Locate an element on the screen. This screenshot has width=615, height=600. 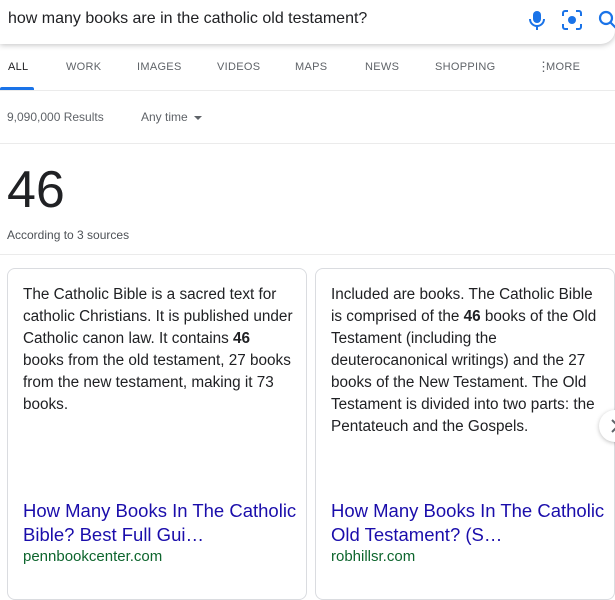
chevron-right-icon is located at coordinates (611, 426).